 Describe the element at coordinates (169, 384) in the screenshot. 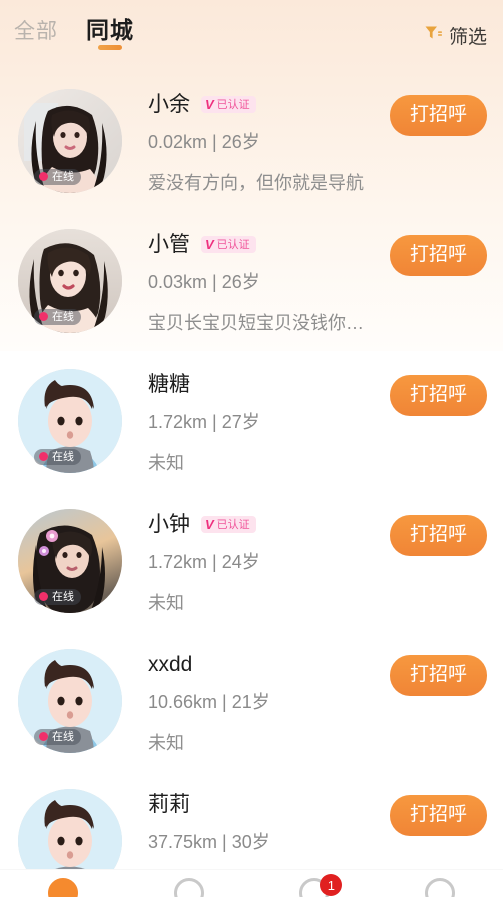

I see `user-name: 糖糖` at that location.